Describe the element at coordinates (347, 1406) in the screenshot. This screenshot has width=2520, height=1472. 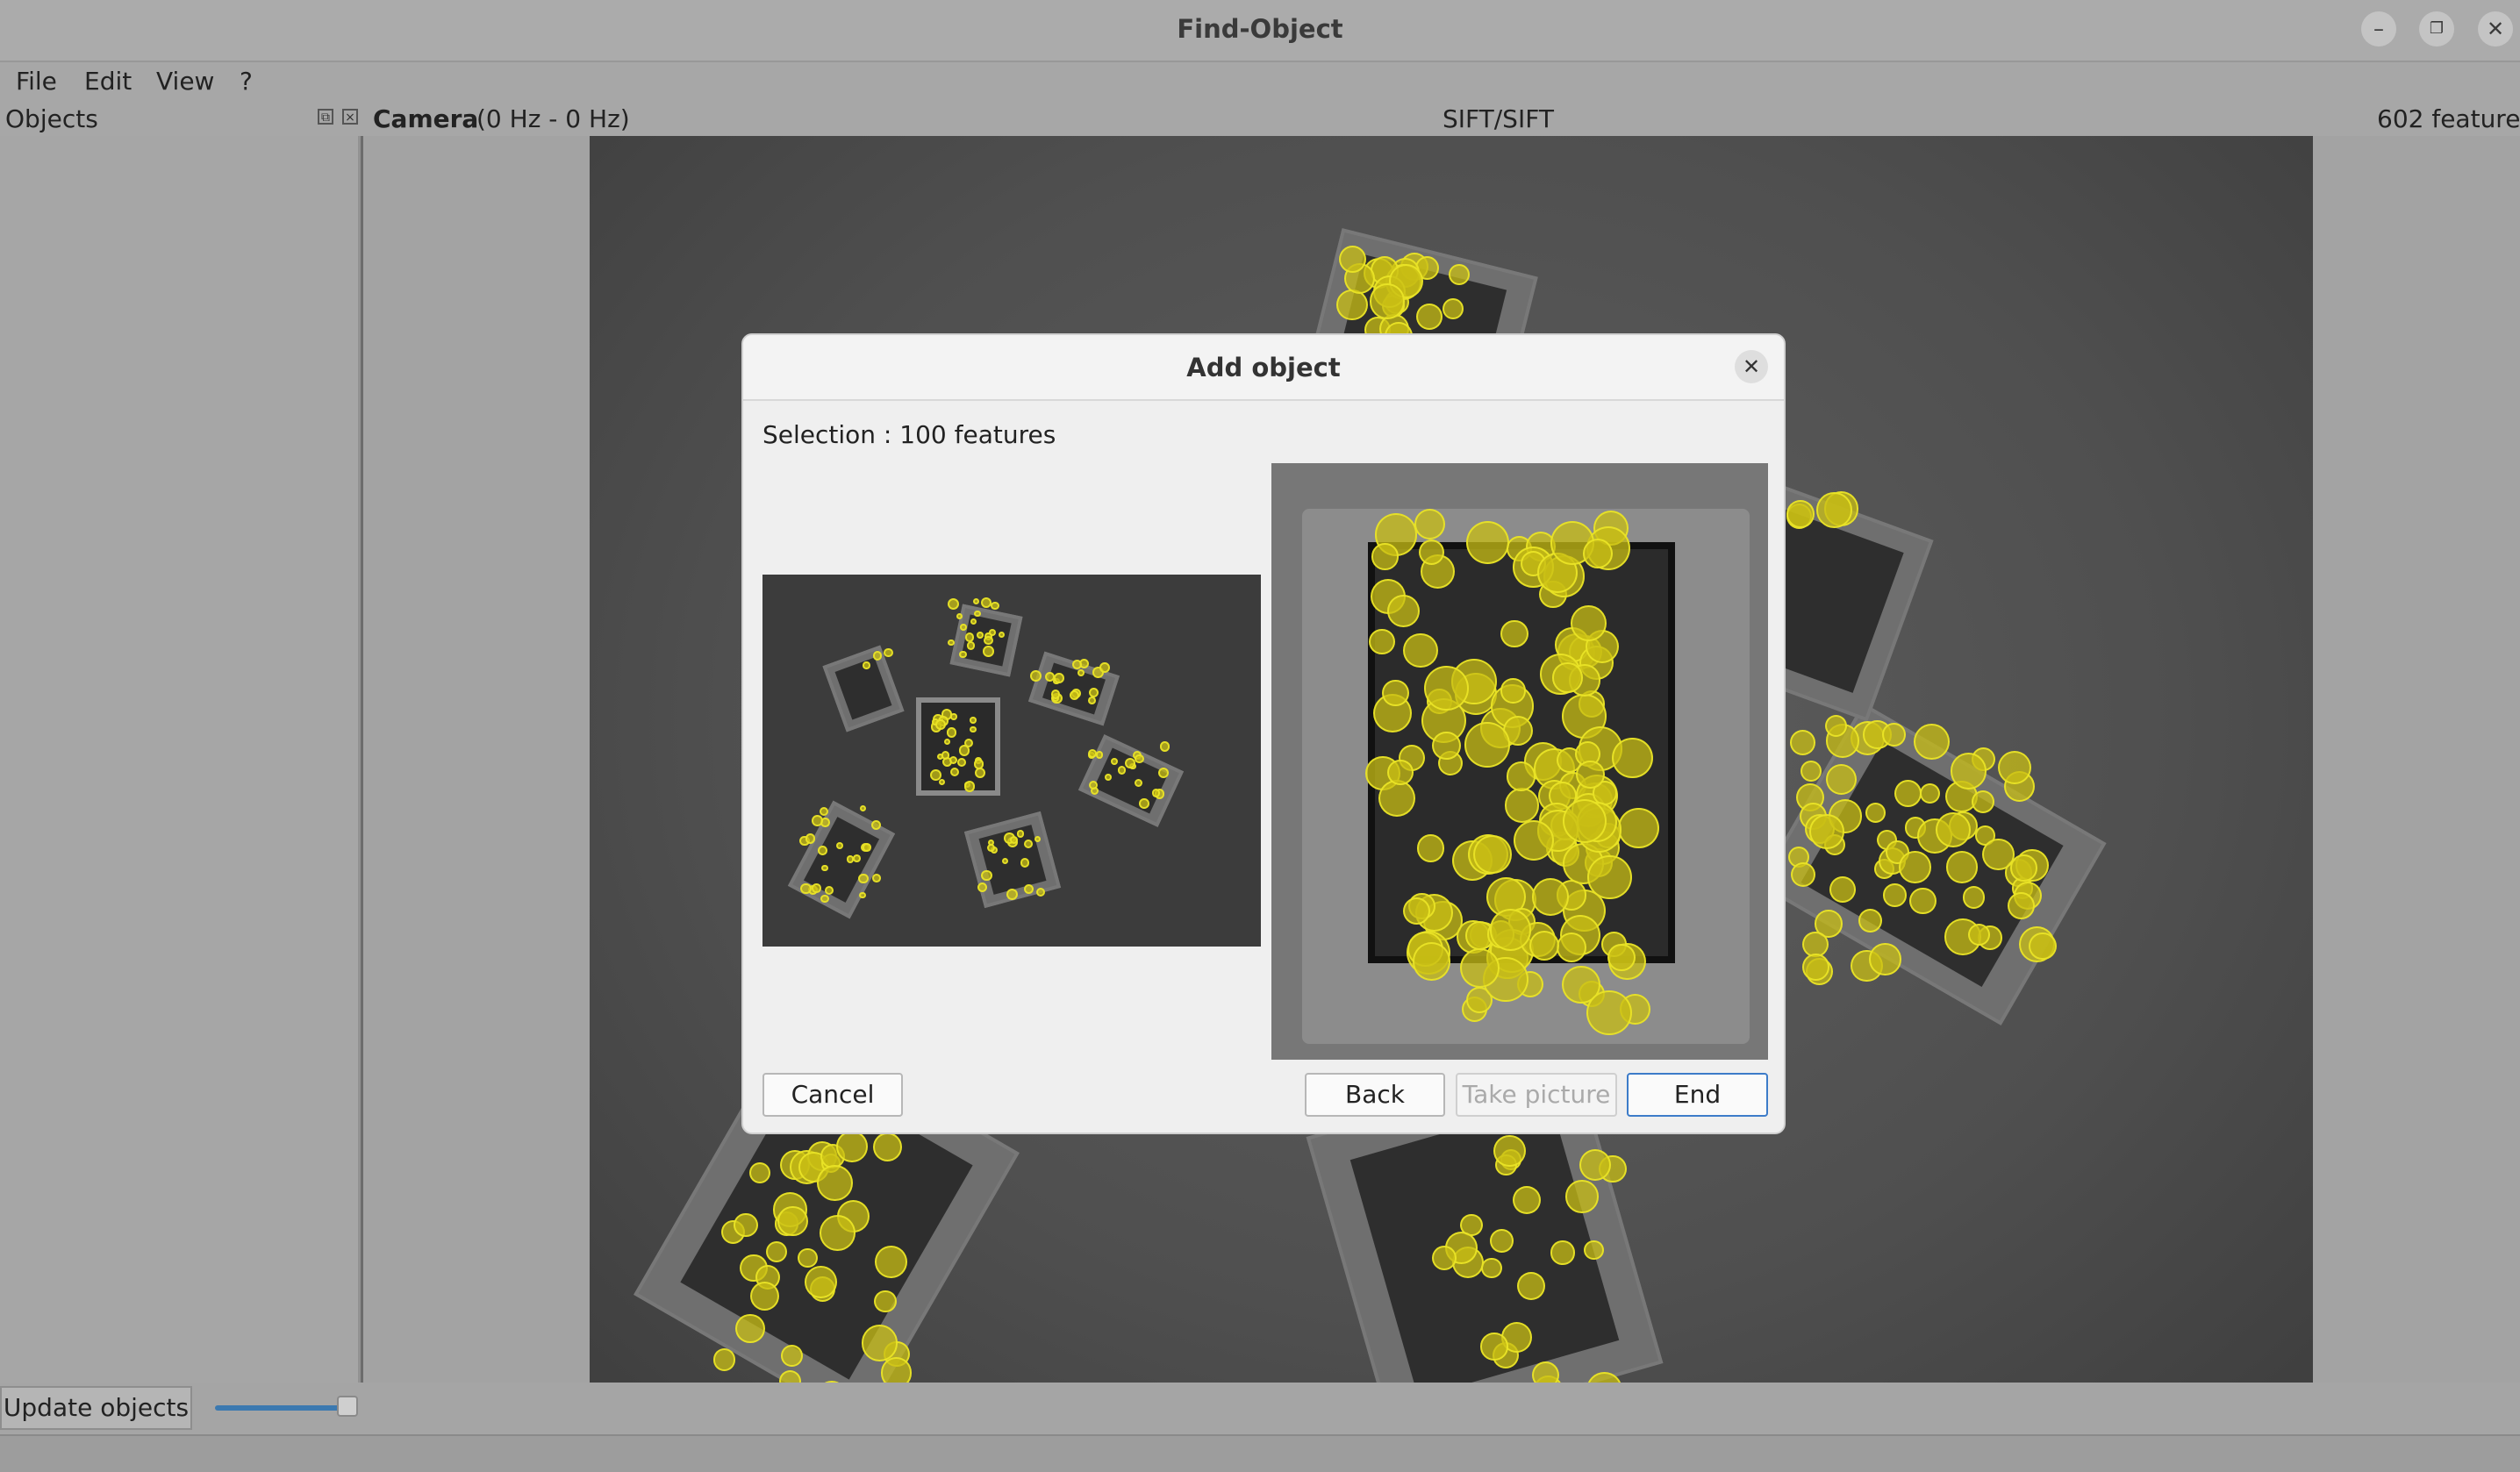
I see `slider-handle` at that location.